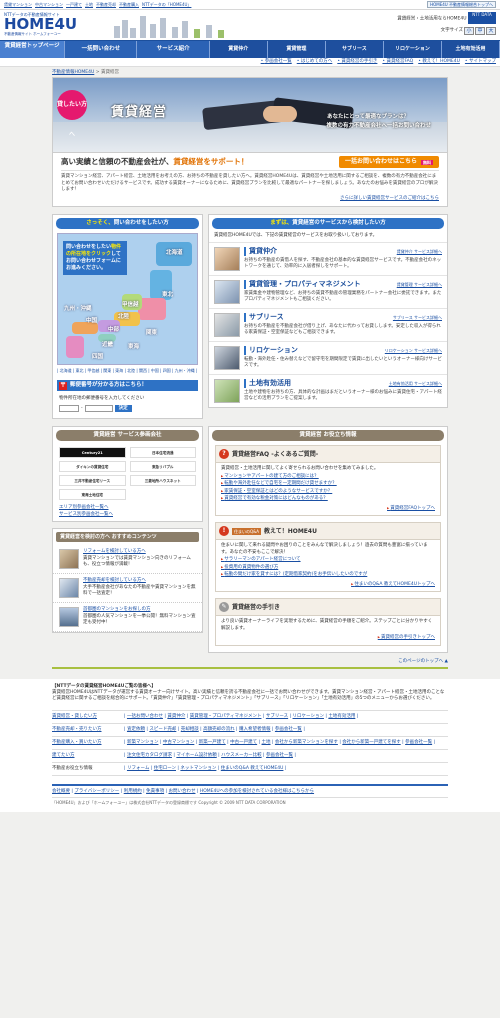 The width and height of the screenshot is (500, 1018). Describe the element at coordinates (179, 742) in the screenshot. I see `footer-link: 中古マンション` at that location.